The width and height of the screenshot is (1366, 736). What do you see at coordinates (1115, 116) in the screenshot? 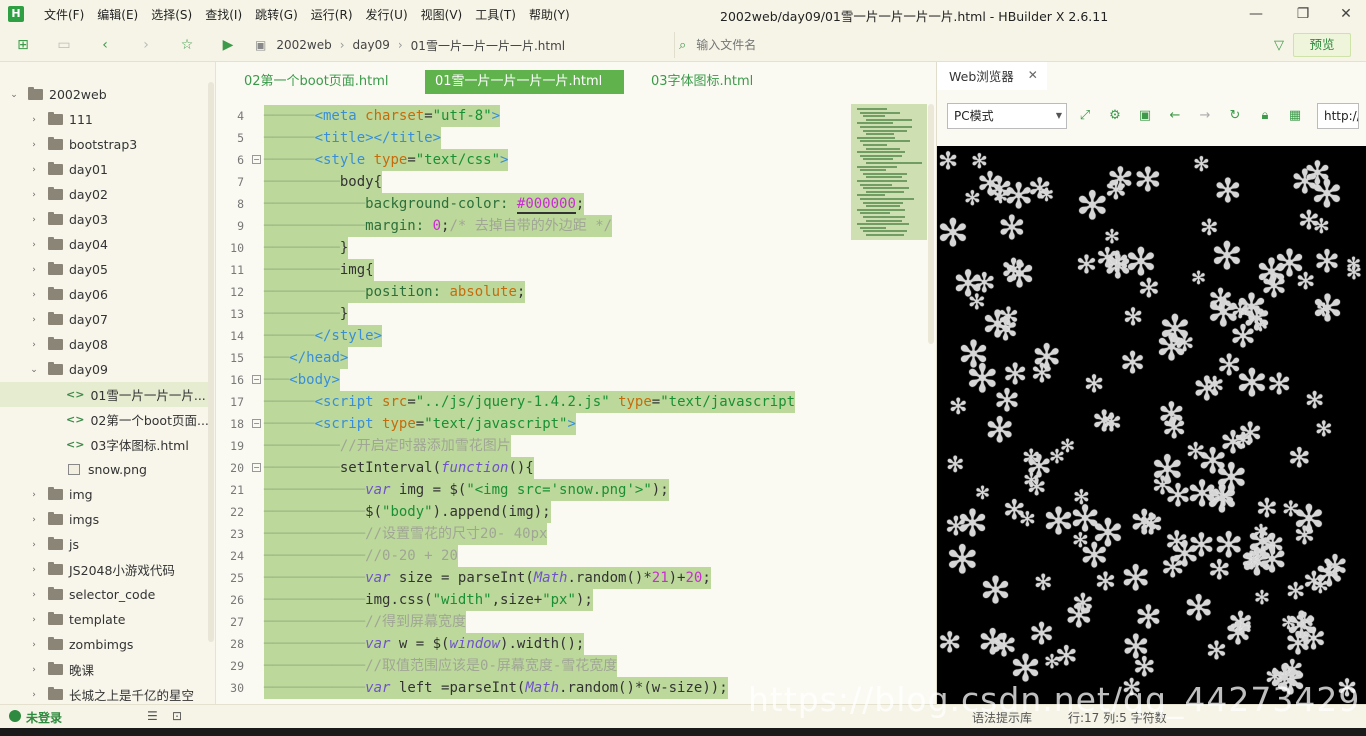
I see `settings-icon: ⚙` at bounding box center [1115, 116].